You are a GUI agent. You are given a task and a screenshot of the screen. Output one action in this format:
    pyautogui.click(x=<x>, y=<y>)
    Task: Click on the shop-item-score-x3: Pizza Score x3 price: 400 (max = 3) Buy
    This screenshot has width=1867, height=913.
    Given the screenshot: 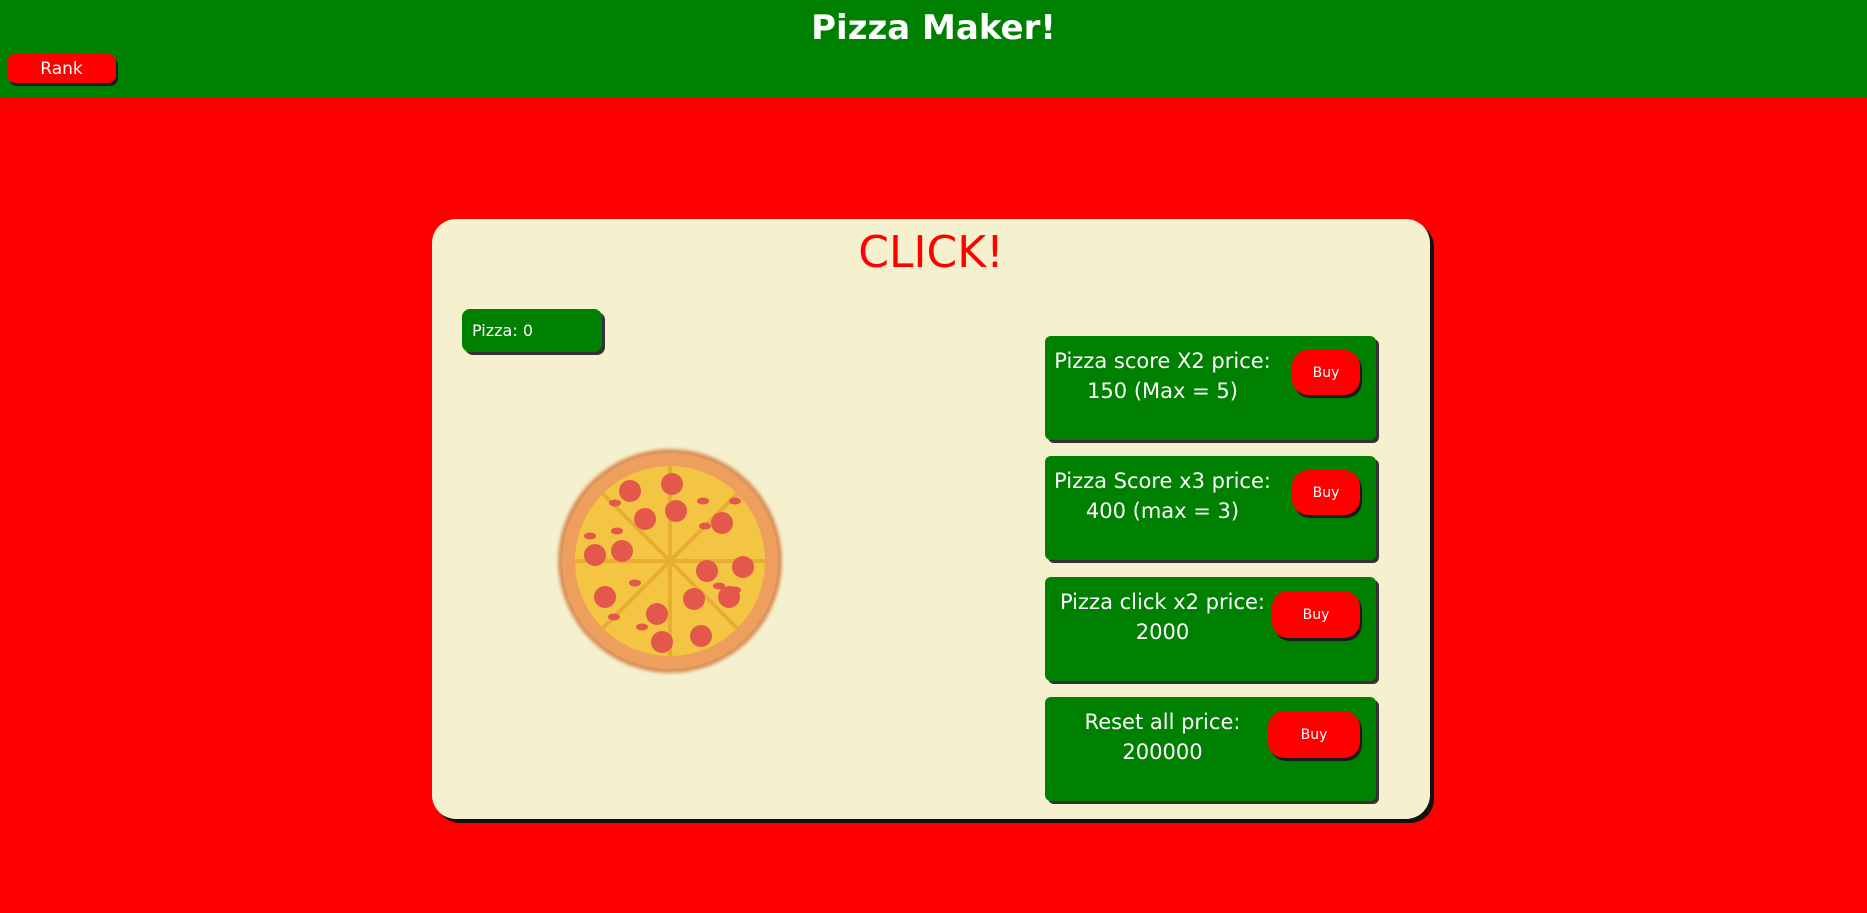 What is the action you would take?
    pyautogui.click(x=1210, y=508)
    